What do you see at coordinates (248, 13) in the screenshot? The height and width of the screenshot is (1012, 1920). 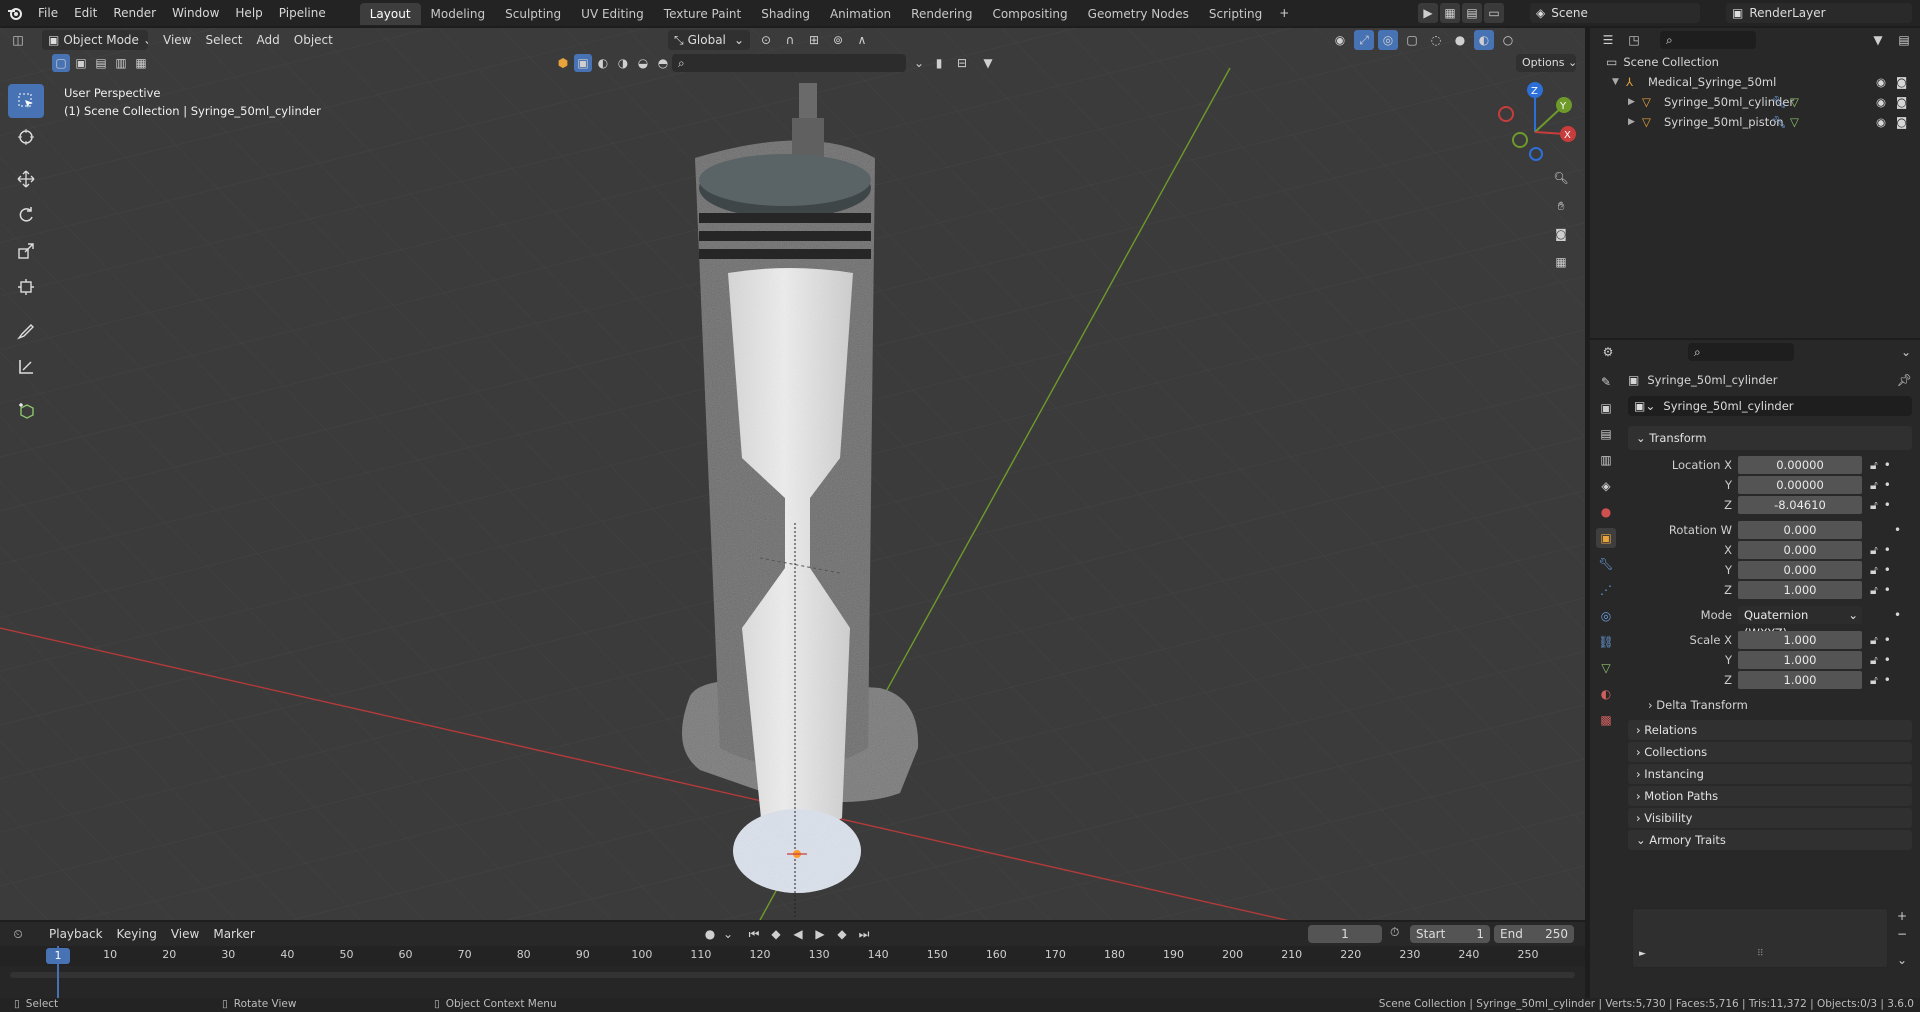 I see `menu-help: Help` at bounding box center [248, 13].